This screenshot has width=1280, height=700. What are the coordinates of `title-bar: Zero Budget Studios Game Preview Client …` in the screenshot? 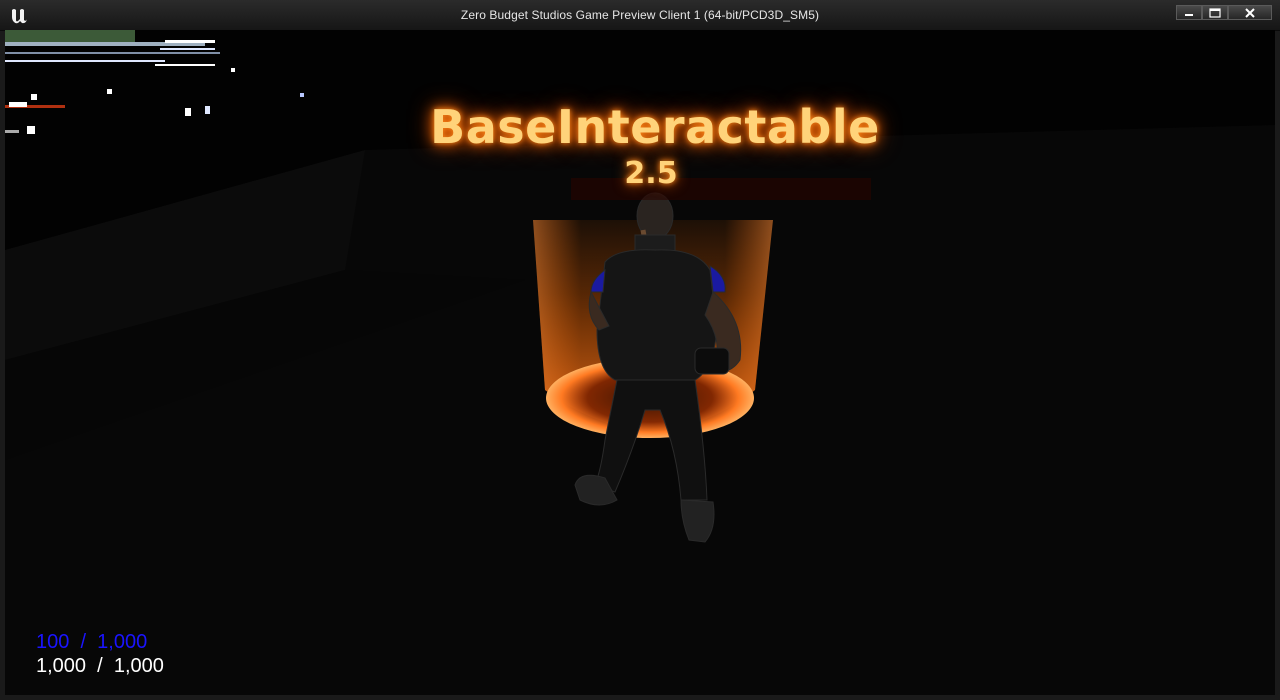 It's located at (640, 15).